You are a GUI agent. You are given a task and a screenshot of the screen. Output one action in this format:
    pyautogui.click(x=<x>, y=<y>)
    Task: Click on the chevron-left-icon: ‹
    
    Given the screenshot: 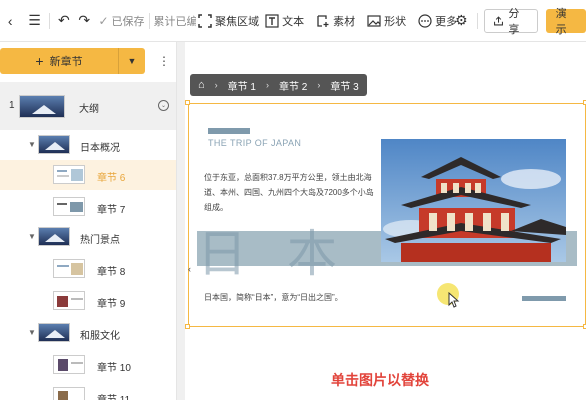 What is the action you would take?
    pyautogui.click(x=189, y=269)
    